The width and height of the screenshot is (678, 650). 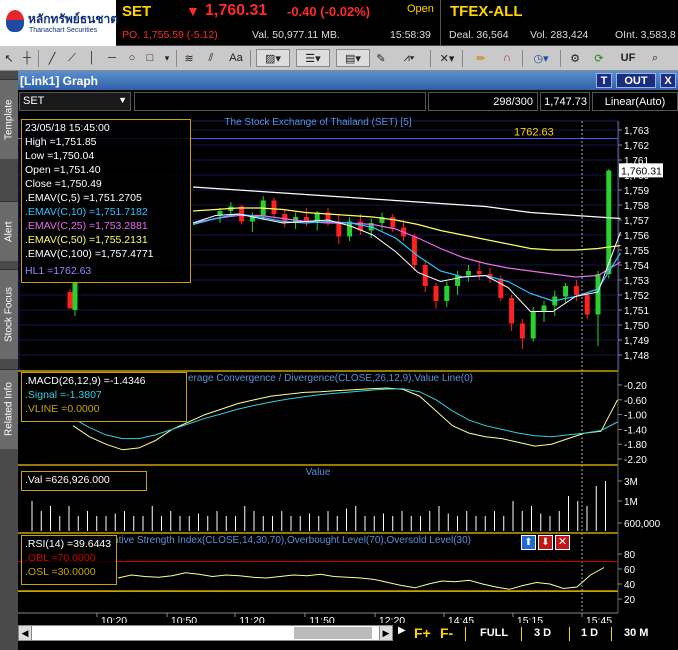 I want to click on bar-count: 298/300, so click(x=483, y=101).